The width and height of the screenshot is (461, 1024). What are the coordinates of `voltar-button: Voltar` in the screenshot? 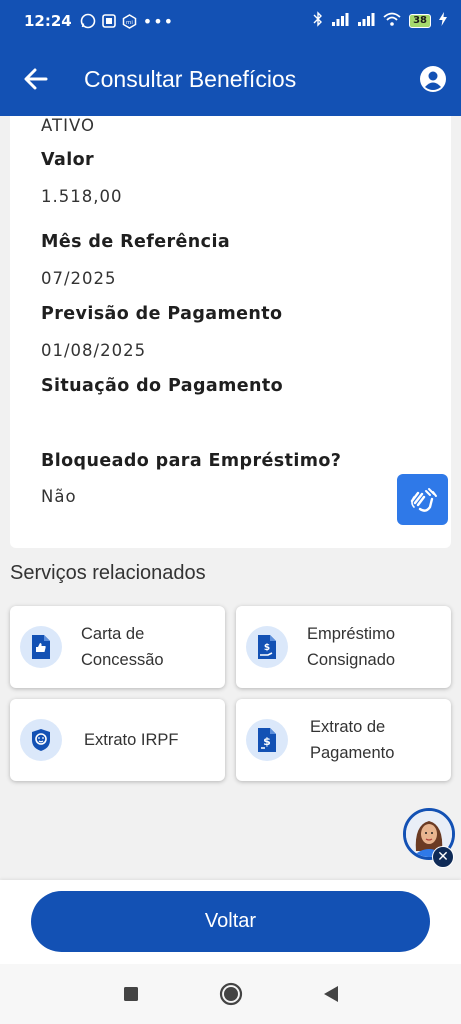 It's located at (230, 921).